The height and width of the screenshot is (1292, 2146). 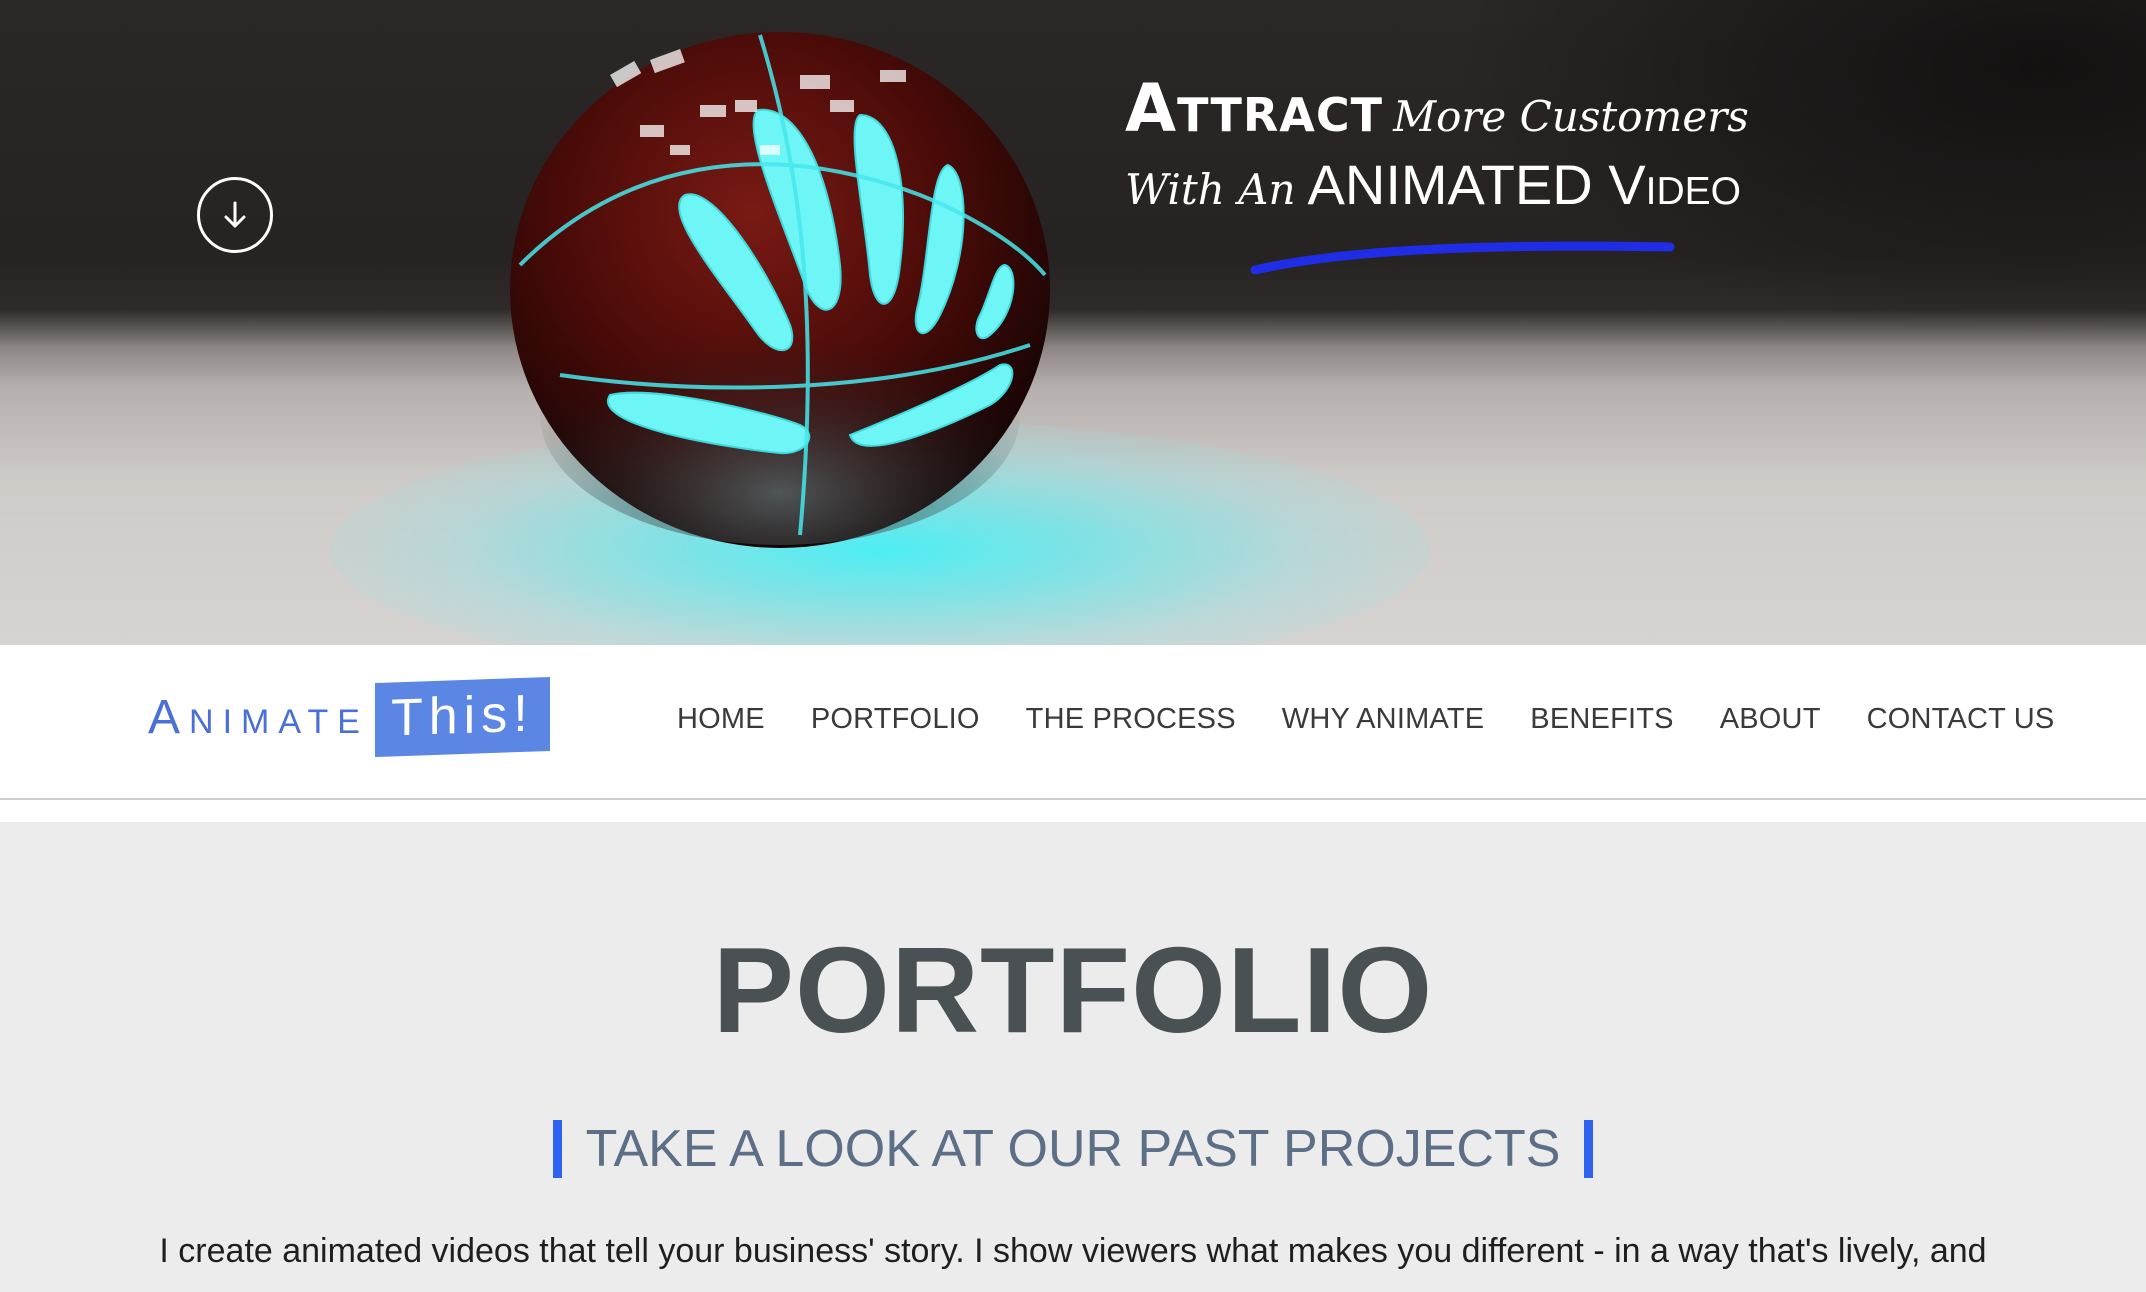 I want to click on logo-this-text: This!, so click(x=462, y=717).